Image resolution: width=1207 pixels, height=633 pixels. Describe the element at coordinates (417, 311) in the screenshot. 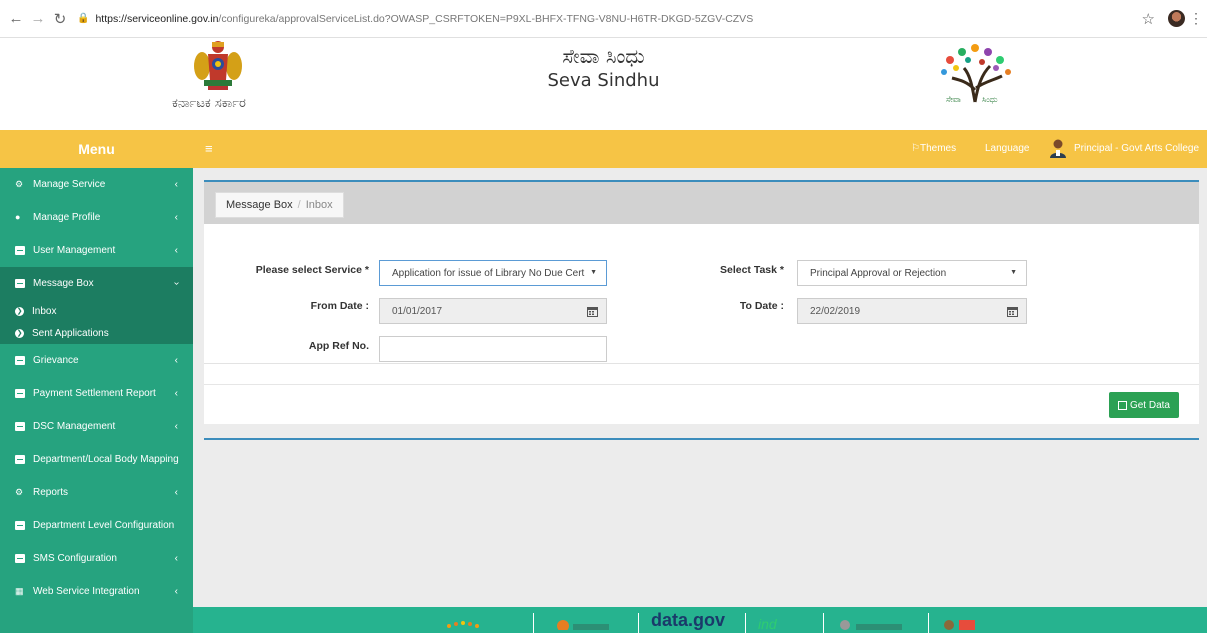

I see `from-date-value: 01/01/2017` at that location.